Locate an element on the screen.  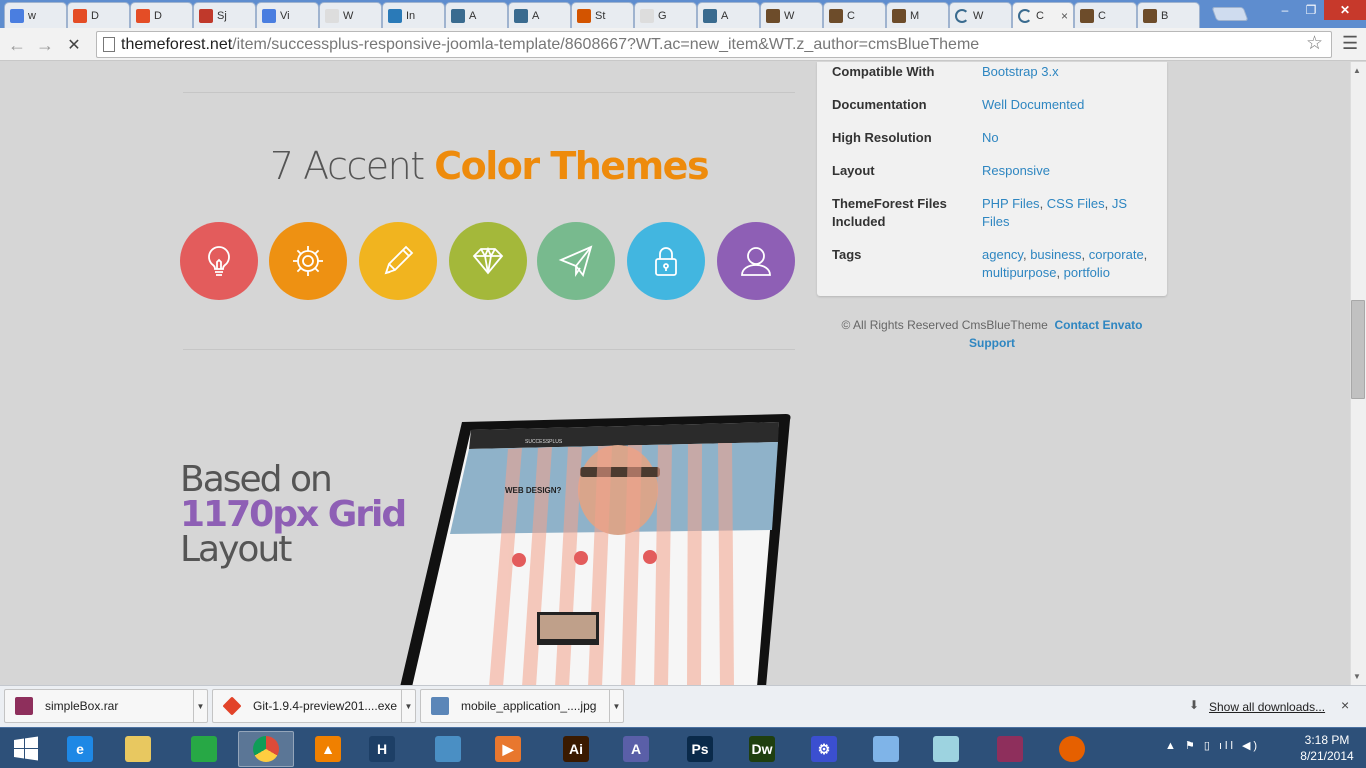
photoshop-taskbar-button: Ps is located at coordinates (700, 749).